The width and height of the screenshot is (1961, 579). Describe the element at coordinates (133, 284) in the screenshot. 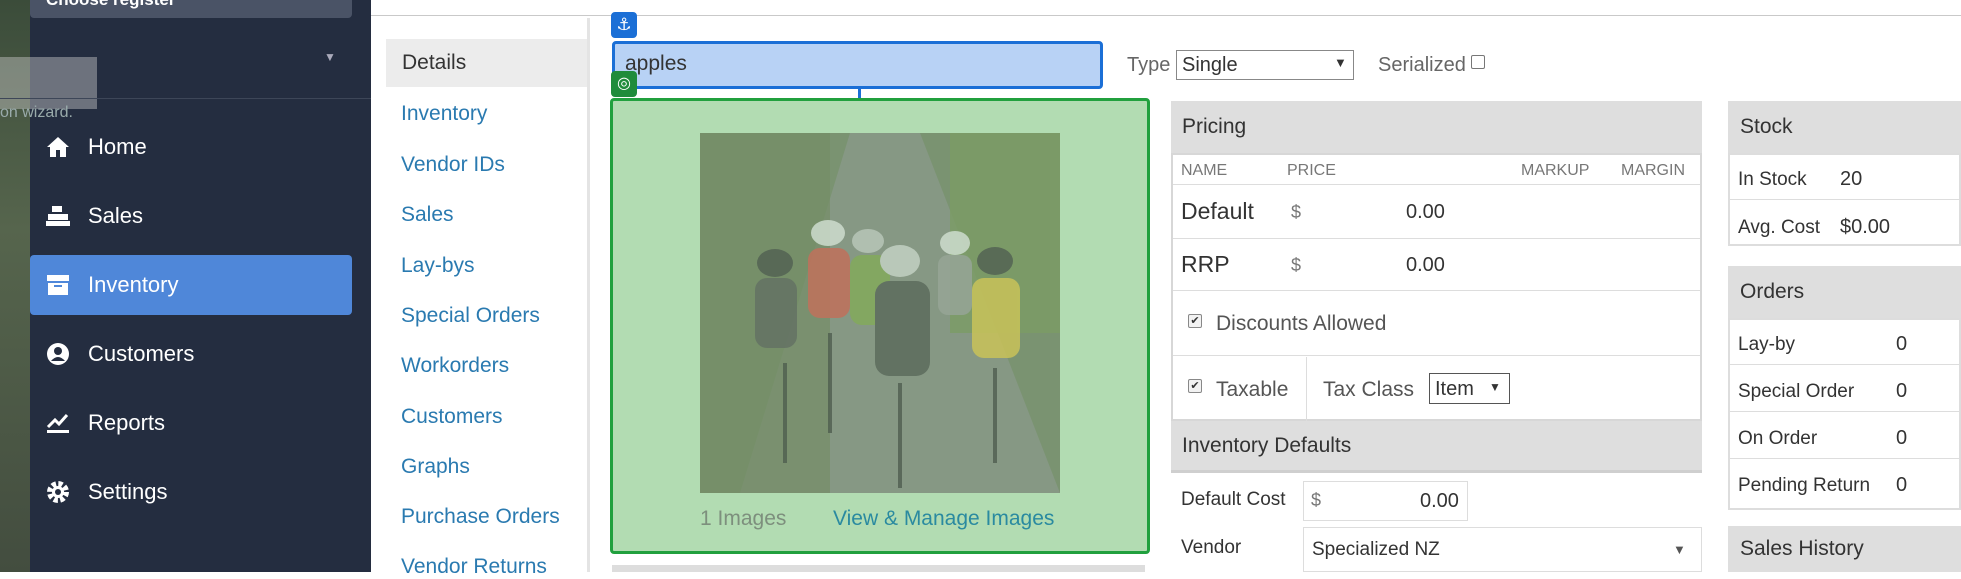

I see `sidebar-item-label: Inventory` at that location.